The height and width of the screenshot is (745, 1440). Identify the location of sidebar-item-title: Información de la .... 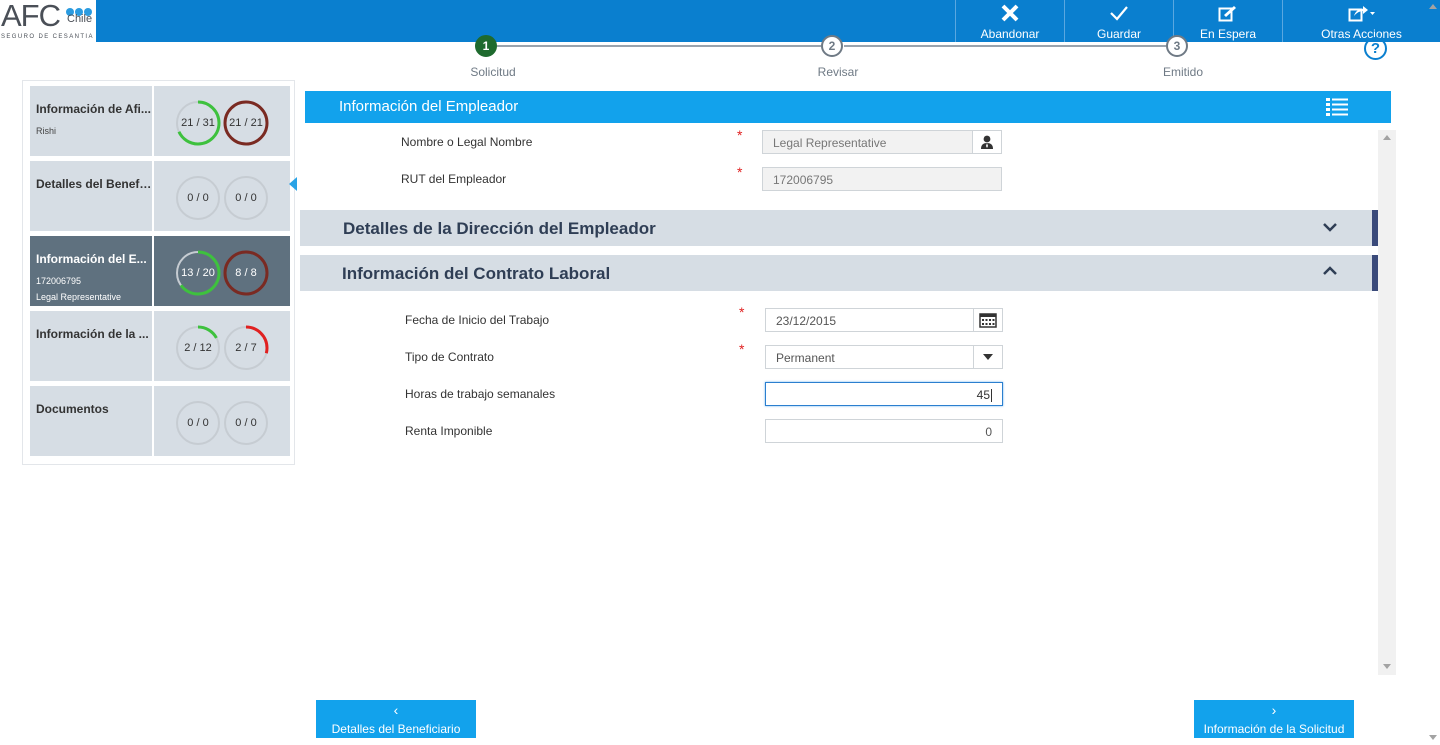
(92, 334).